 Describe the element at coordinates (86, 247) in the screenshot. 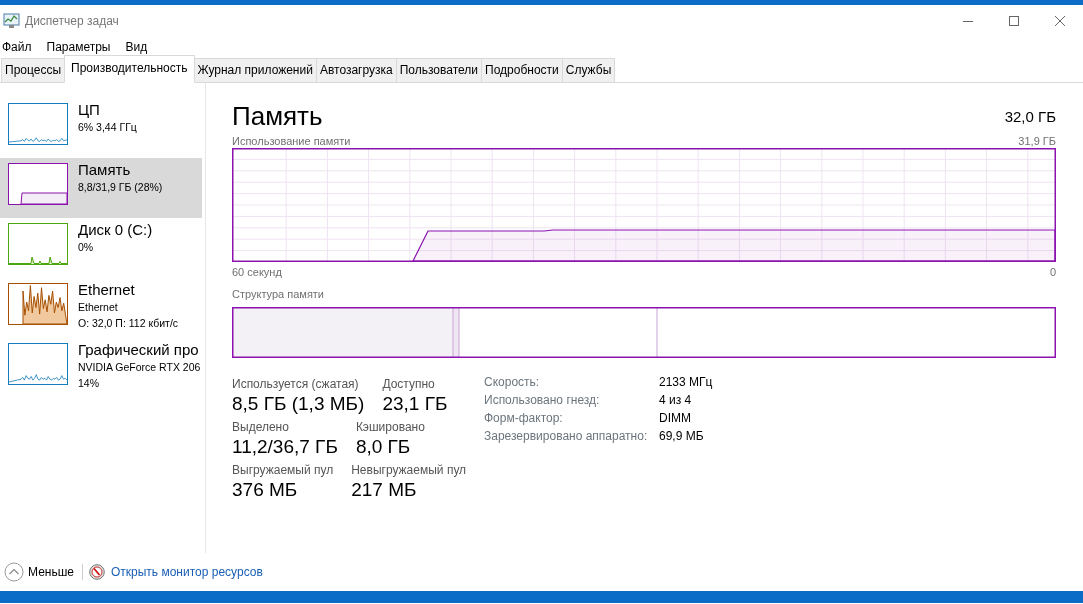

I see `resource-detail: 0%` at that location.